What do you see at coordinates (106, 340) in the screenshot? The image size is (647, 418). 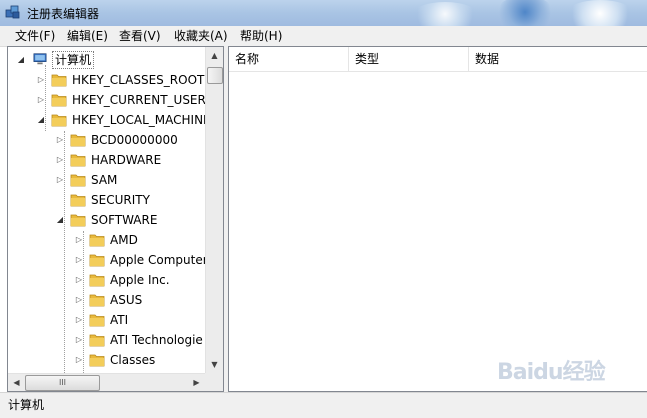 I see `tree-item-ati-technologies: ▷ ATI Technologie` at bounding box center [106, 340].